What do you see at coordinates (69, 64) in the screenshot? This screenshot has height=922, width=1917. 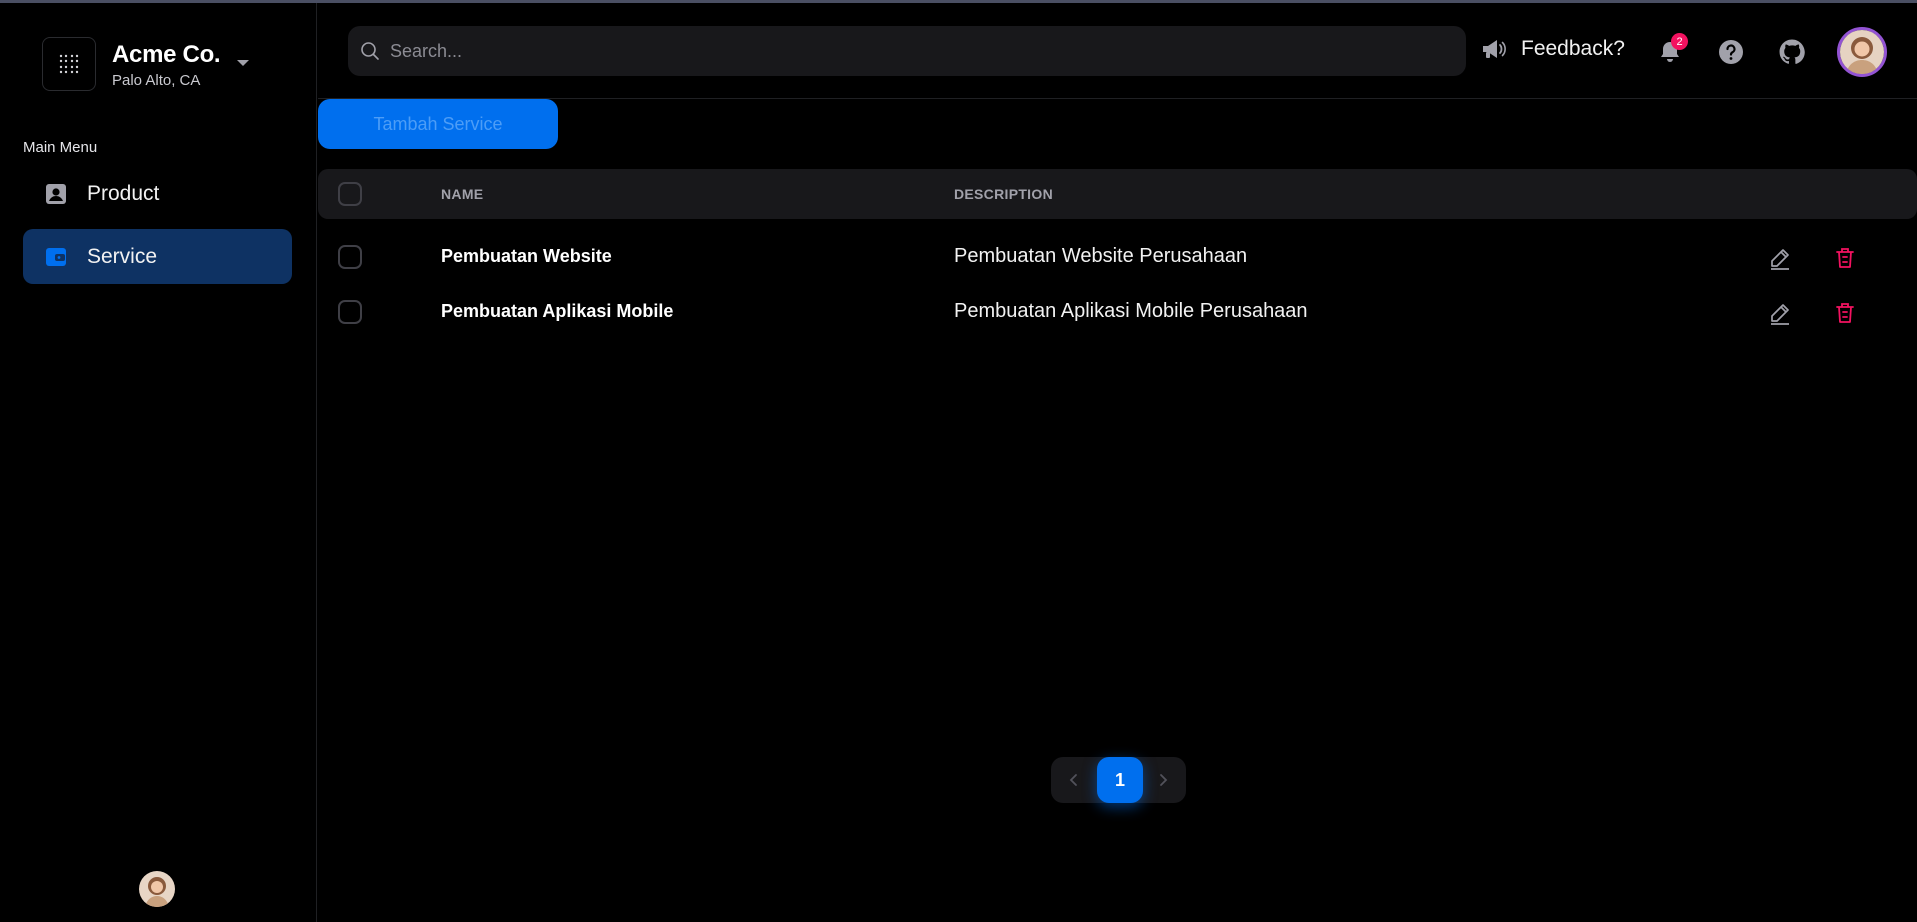 I see `grid-logo-icon` at bounding box center [69, 64].